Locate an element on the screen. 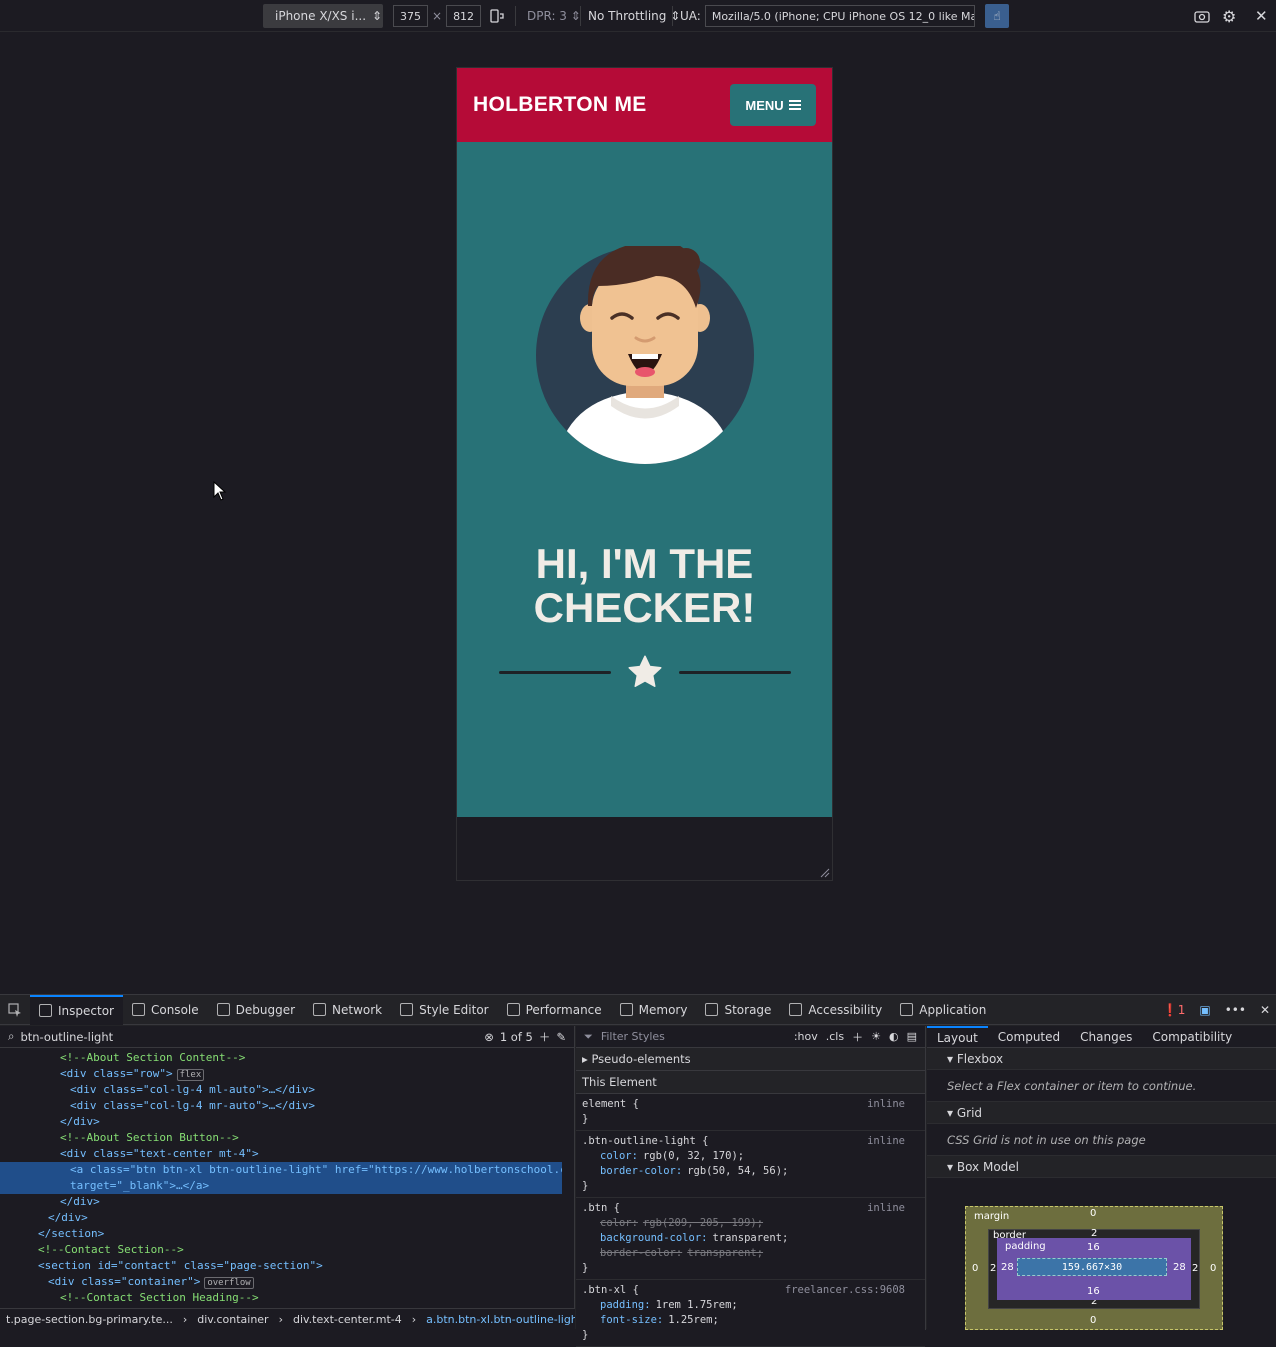 The height and width of the screenshot is (1347, 1276). viewport-width-input: 375 is located at coordinates (410, 16).